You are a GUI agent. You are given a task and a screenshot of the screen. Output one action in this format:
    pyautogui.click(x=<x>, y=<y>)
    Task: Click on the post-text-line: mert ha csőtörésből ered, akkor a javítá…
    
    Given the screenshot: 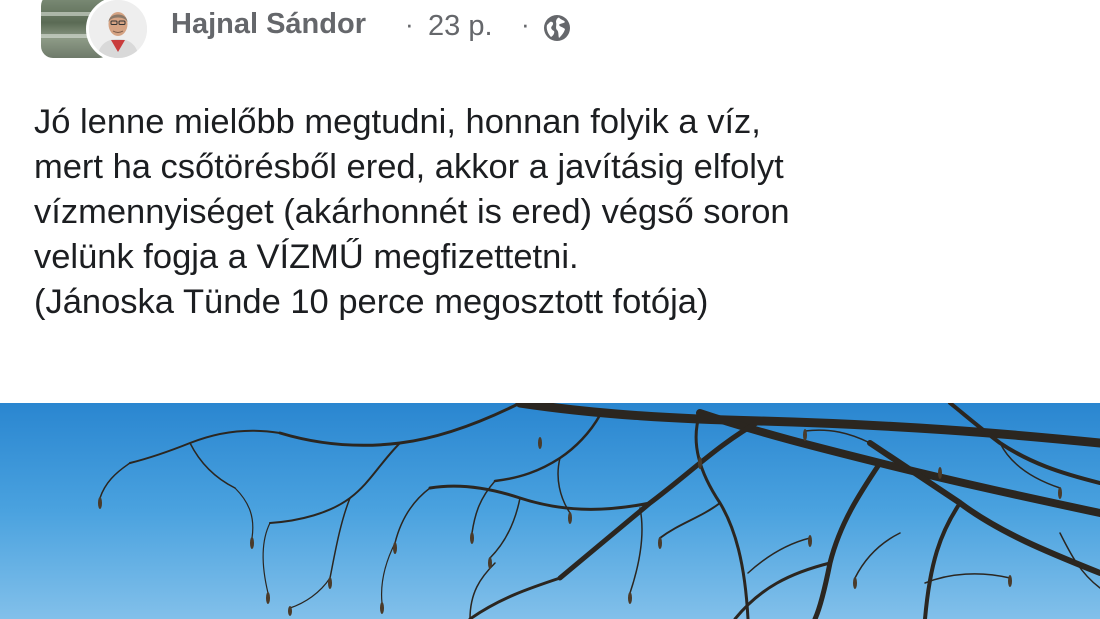 What is the action you would take?
    pyautogui.click(x=409, y=167)
    